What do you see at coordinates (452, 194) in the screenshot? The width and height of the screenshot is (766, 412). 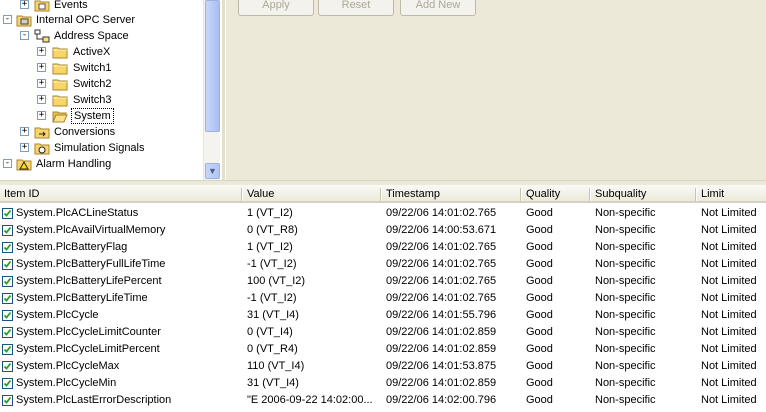 I see `header-timestamp: Timestamp` at bounding box center [452, 194].